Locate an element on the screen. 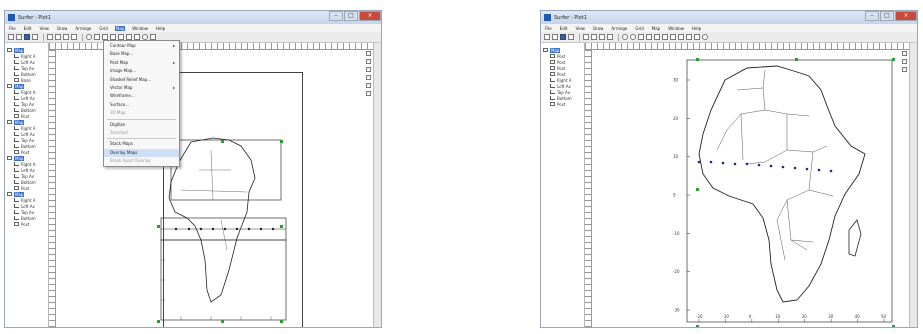 This screenshot has height=334, width=923. menu-item-post-map: Post Map ▸ is located at coordinates (141, 63).